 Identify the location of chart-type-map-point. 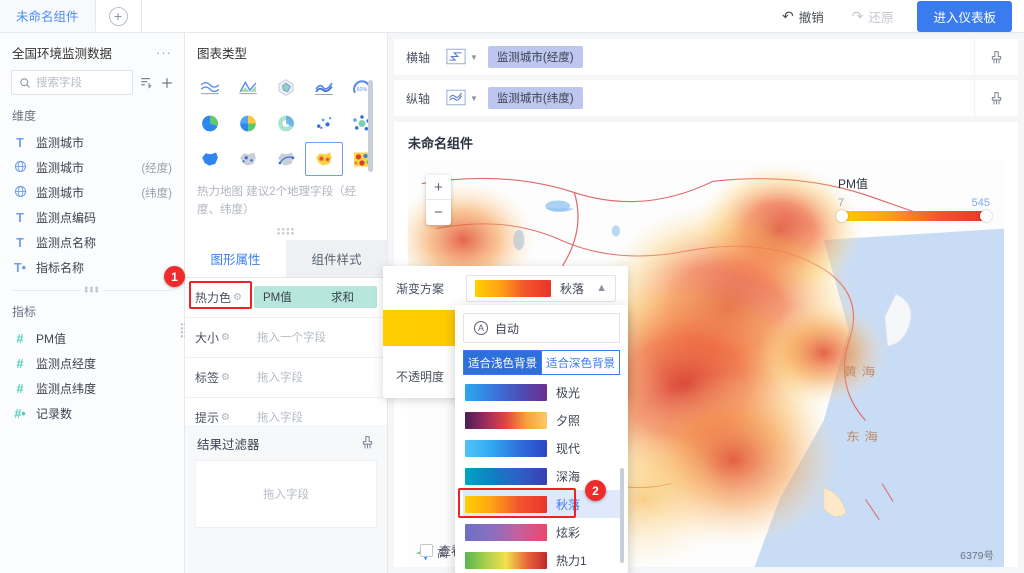
(248, 159).